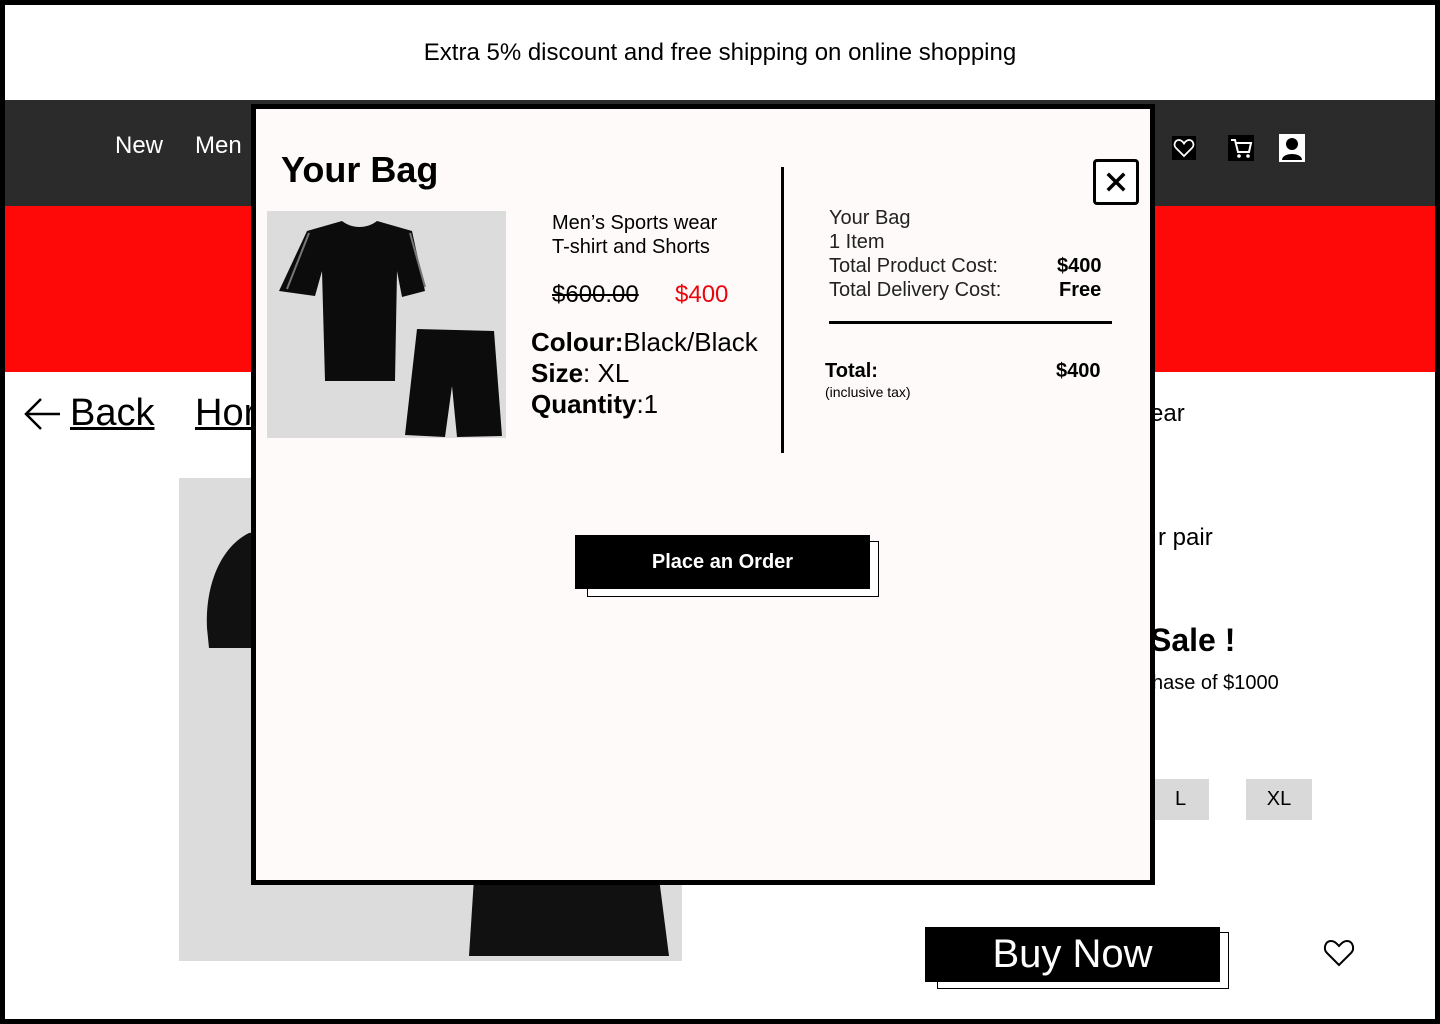 The image size is (1440, 1024). Describe the element at coordinates (1215, 683) in the screenshot. I see `sale-condition-text: hase of $1000` at that location.